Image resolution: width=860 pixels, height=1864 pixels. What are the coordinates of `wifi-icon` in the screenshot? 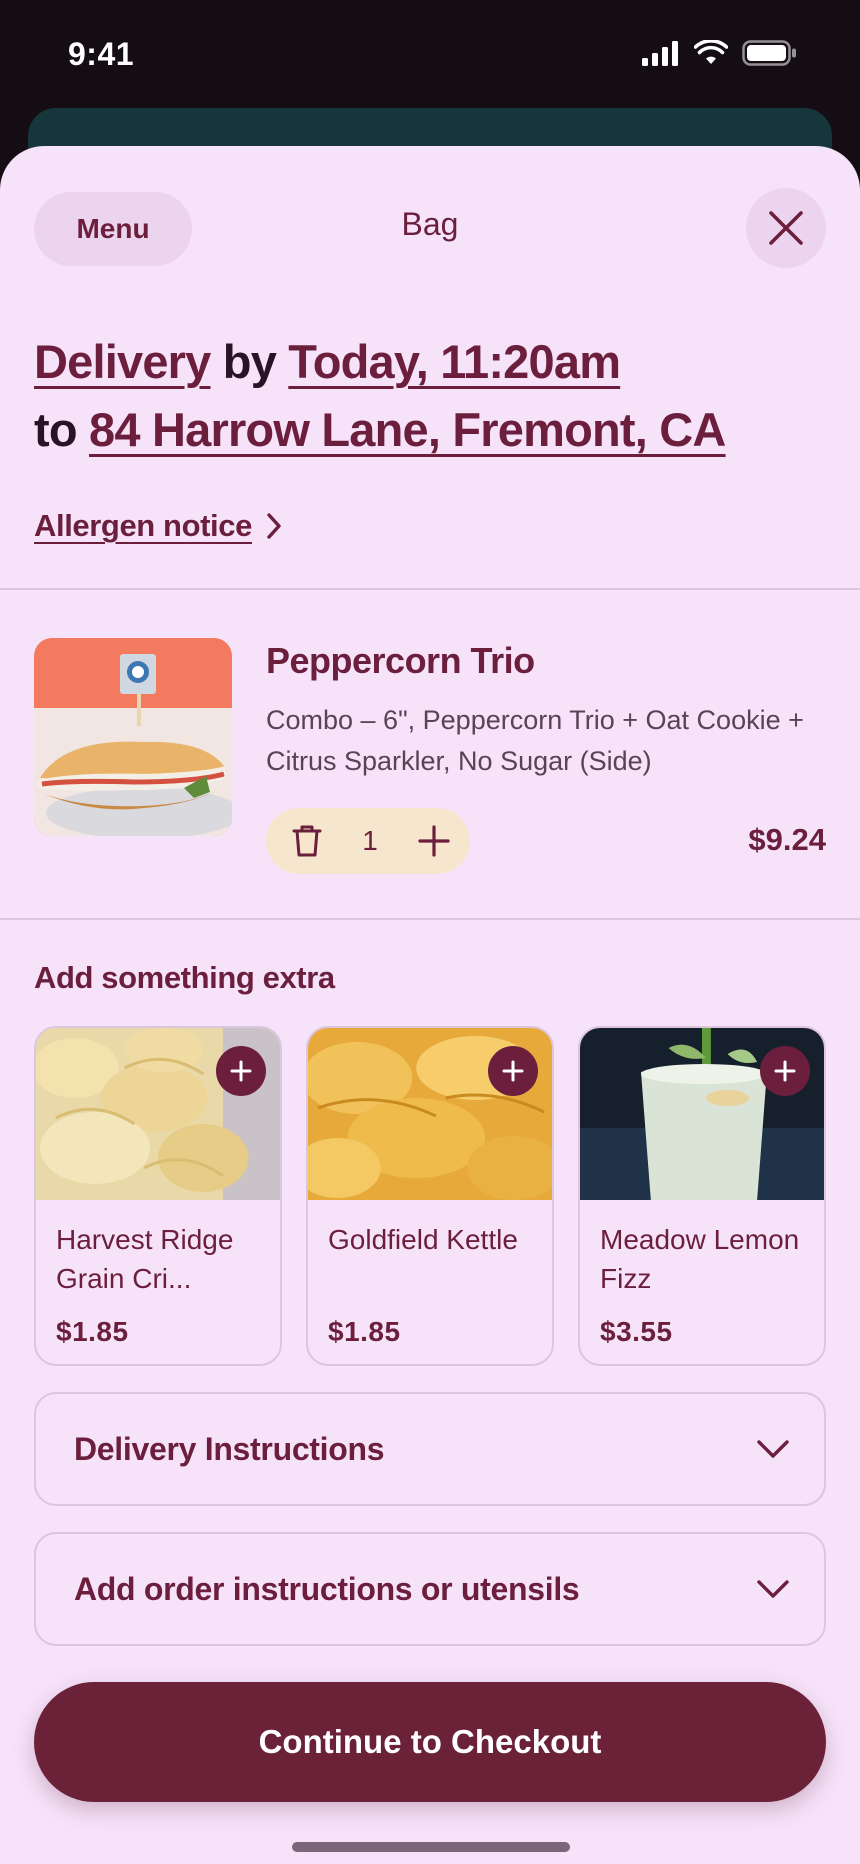 It's located at (711, 52).